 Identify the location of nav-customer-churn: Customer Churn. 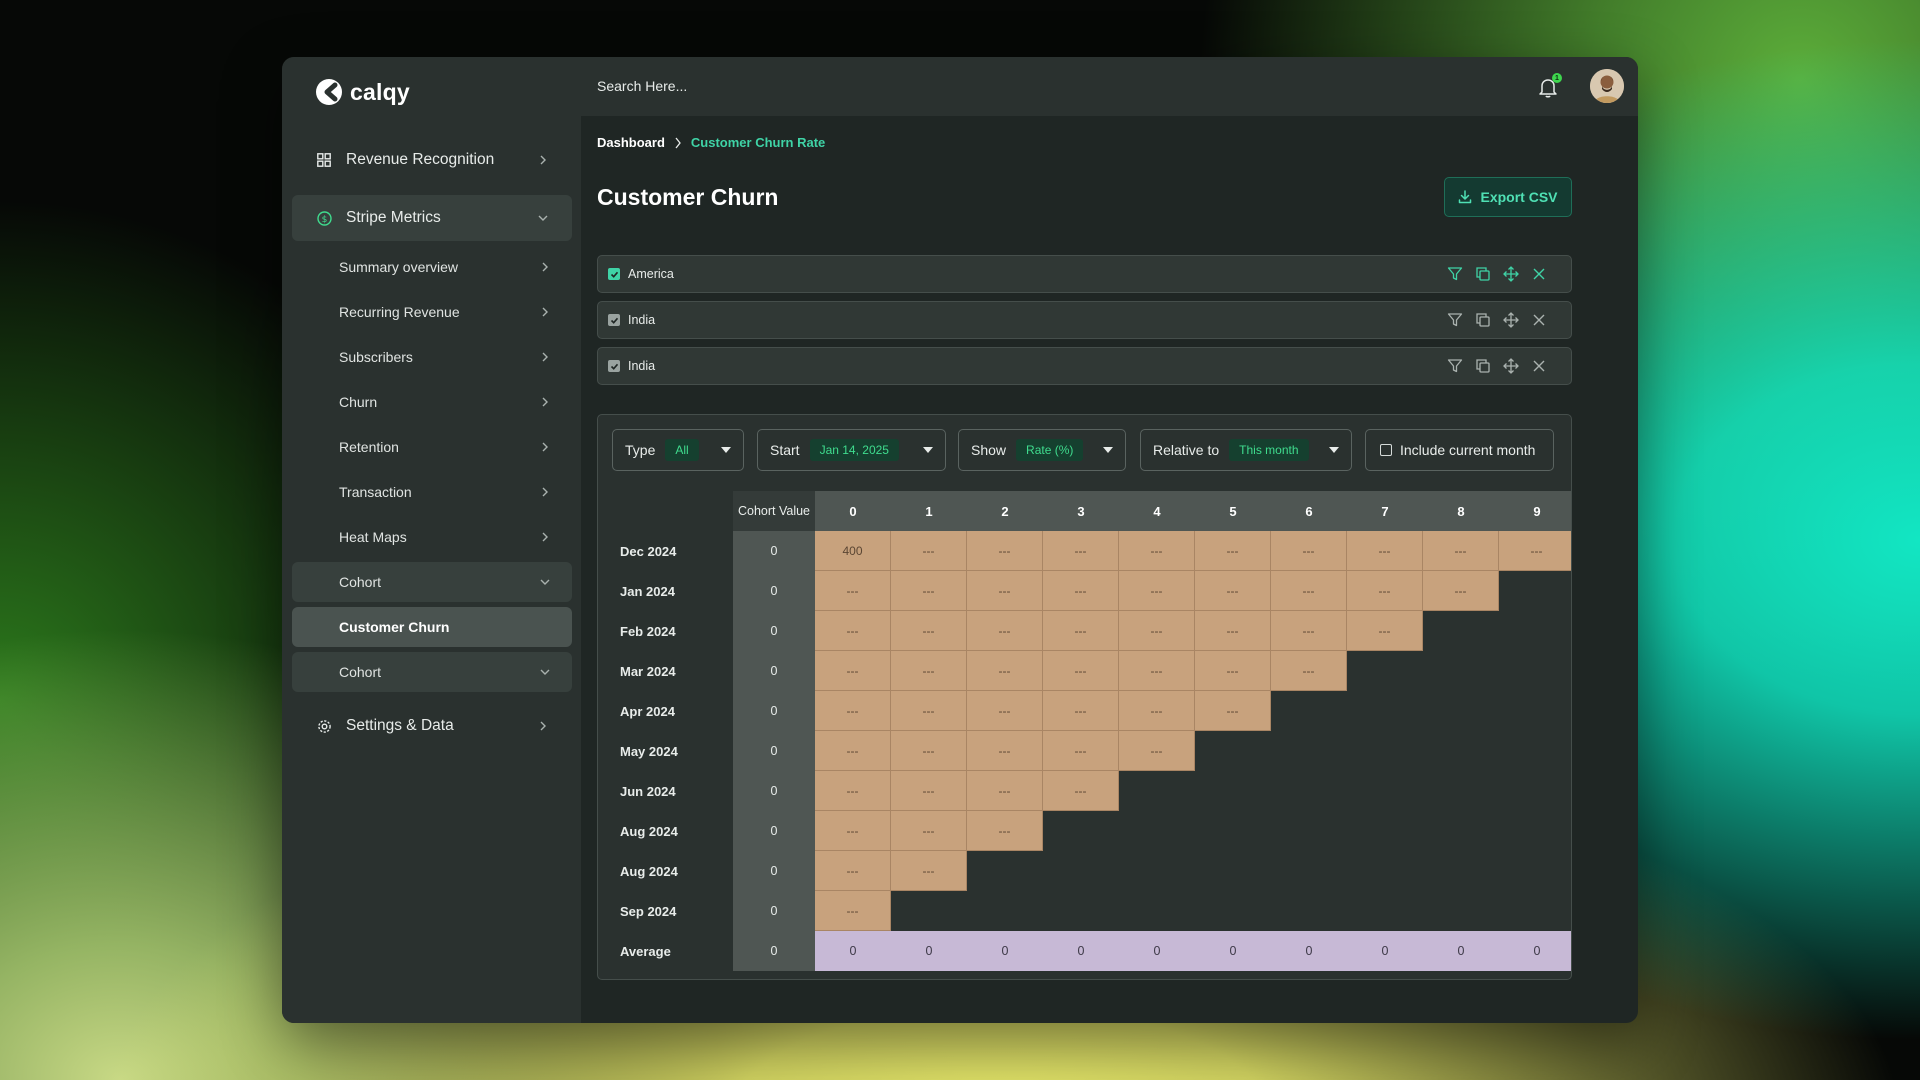
(432, 627).